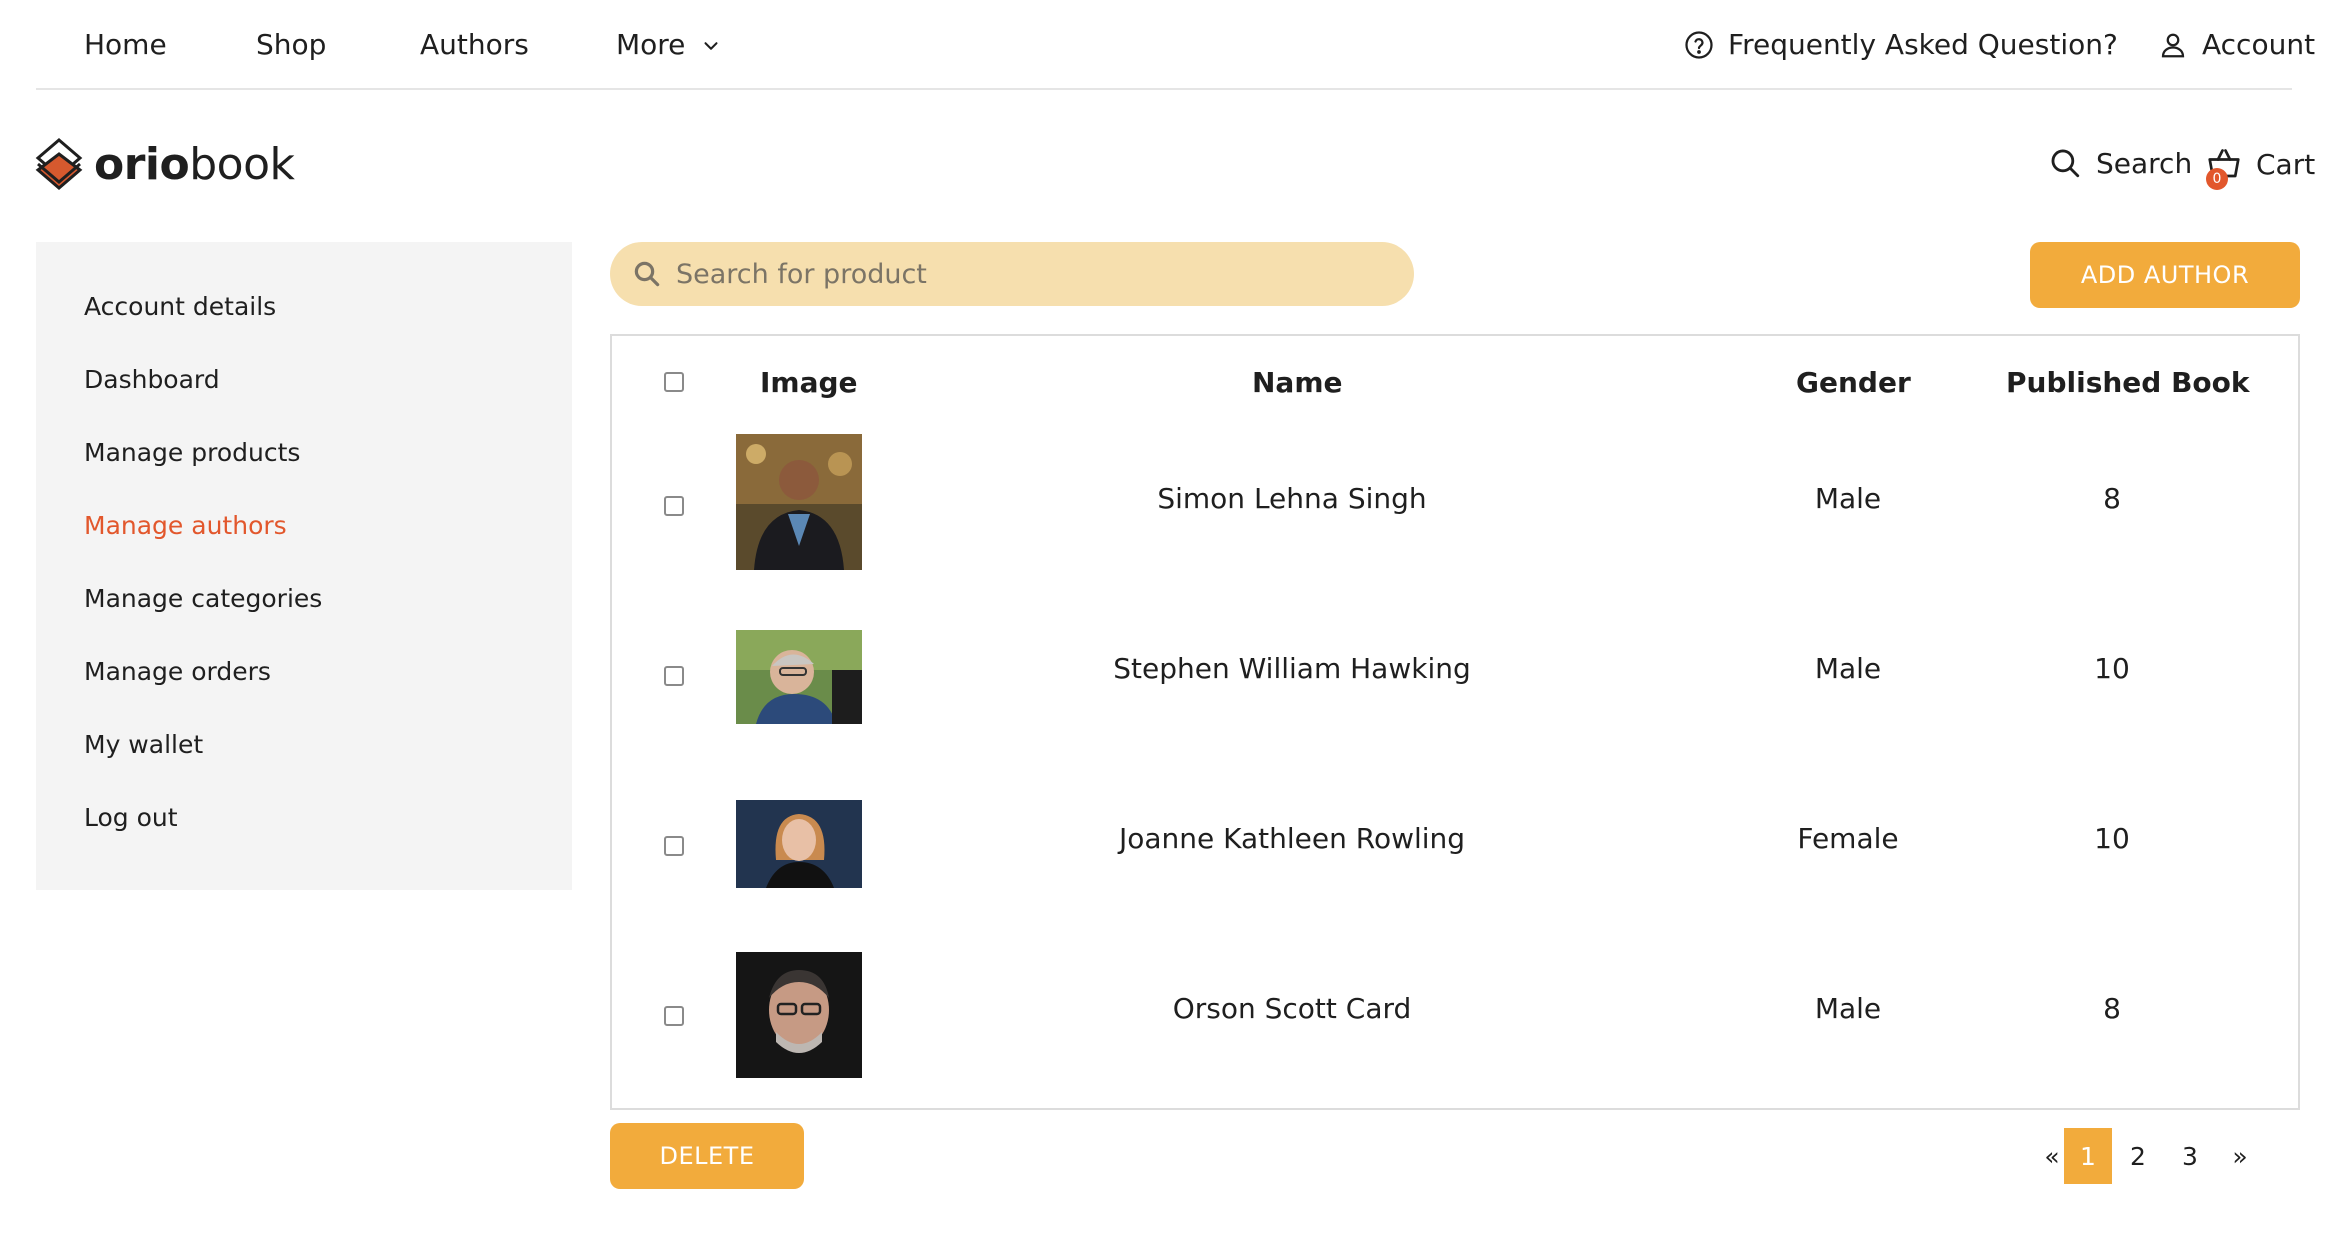  Describe the element at coordinates (1455, 503) in the screenshot. I see `table-row: Simon Lehna Singh Male 8` at that location.